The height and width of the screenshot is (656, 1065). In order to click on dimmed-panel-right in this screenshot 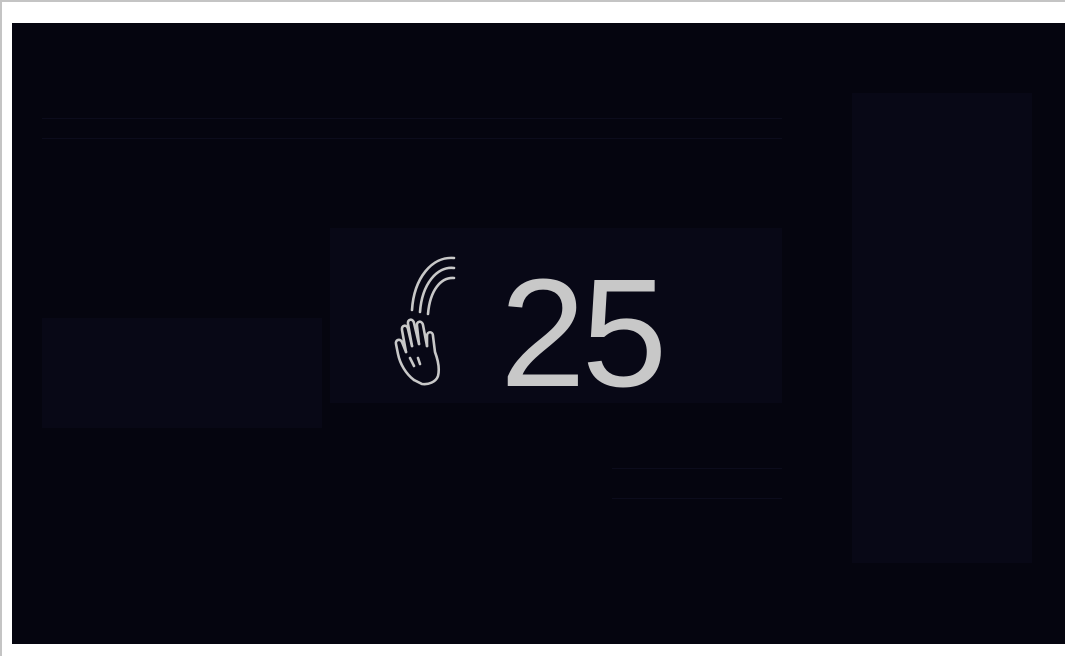, I will do `click(942, 328)`.